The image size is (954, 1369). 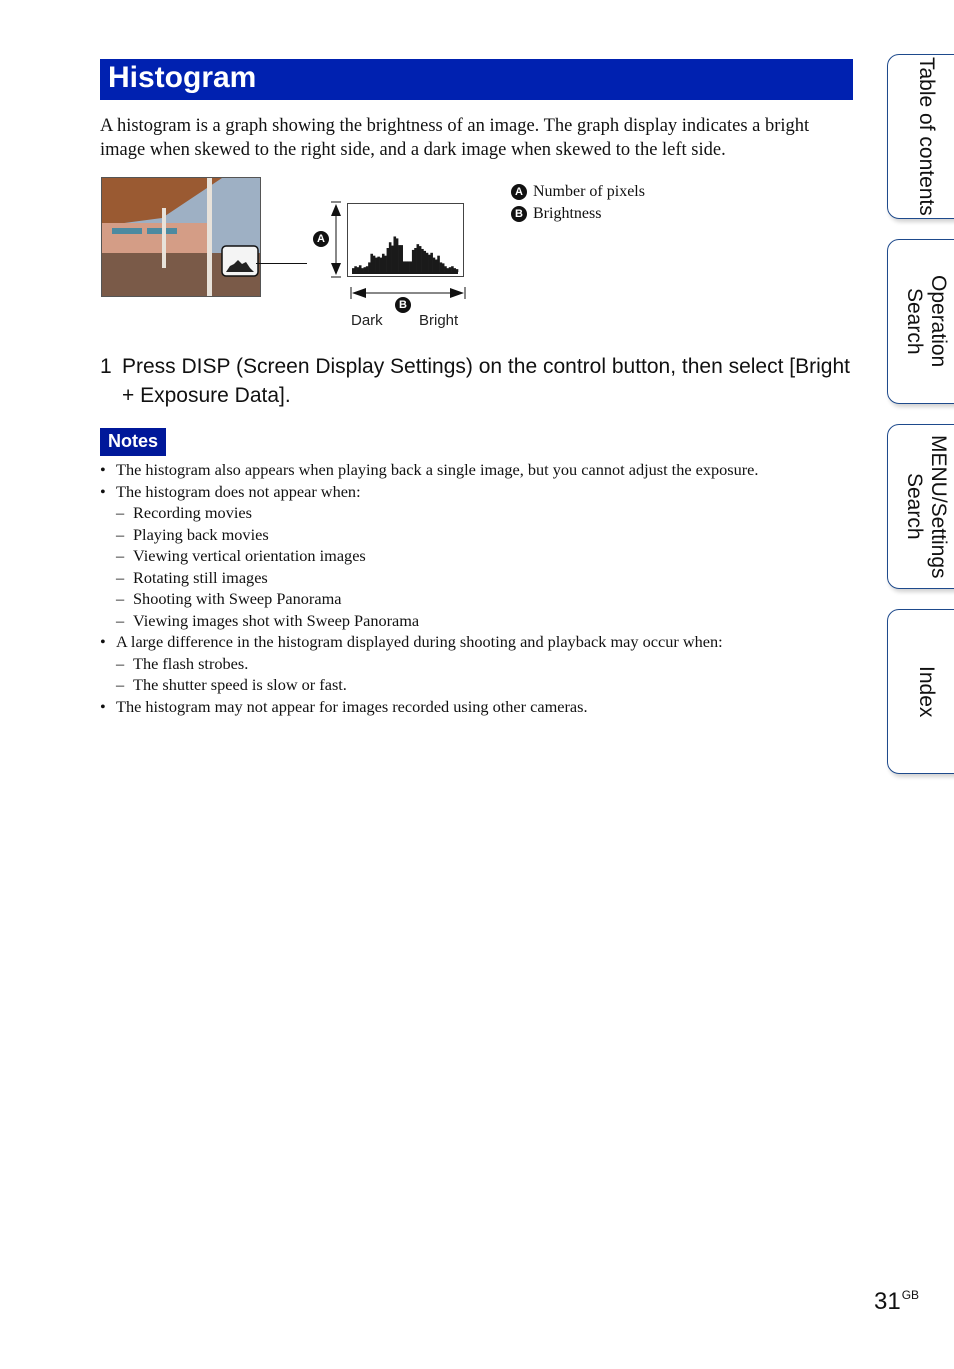 I want to click on page-number-value: 31, so click(x=887, y=1301).